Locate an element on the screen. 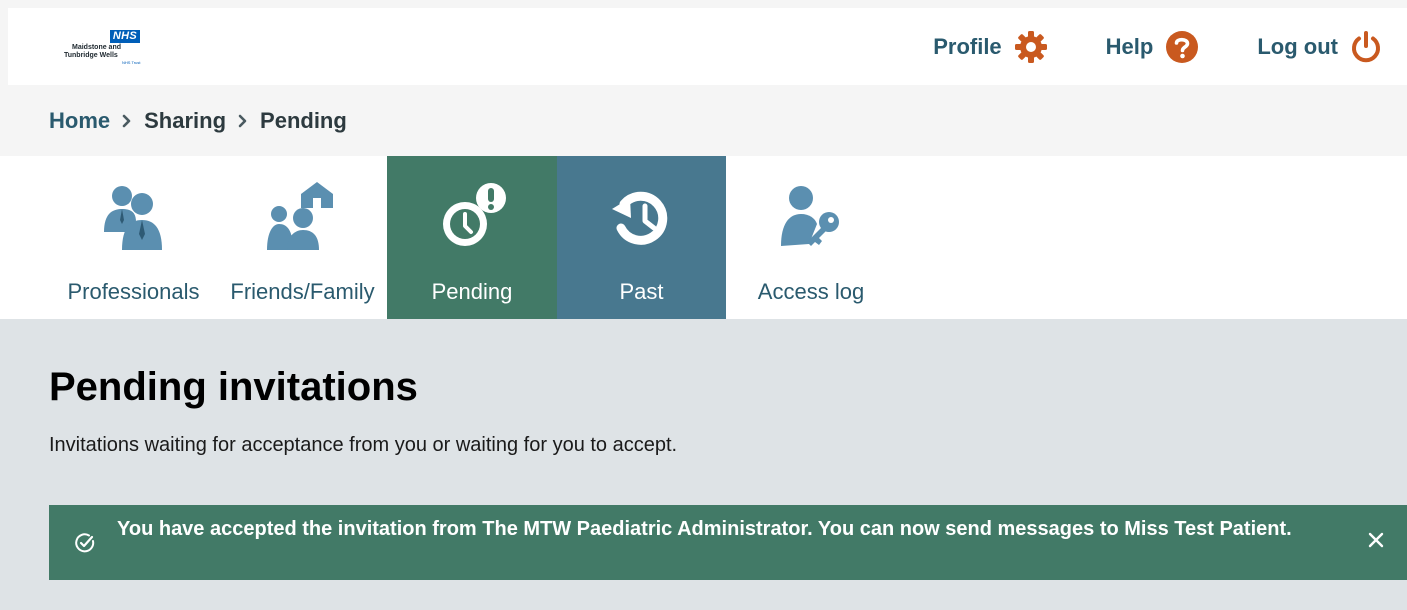 Image resolution: width=1407 pixels, height=610 pixels. help-link: Help is located at coordinates (1153, 47).